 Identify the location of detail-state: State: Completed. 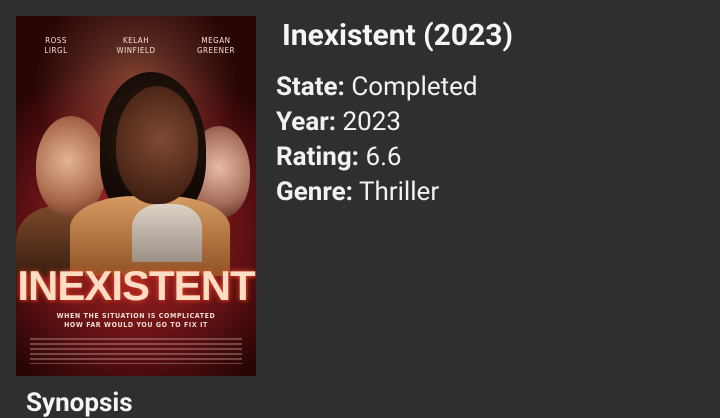
(377, 87).